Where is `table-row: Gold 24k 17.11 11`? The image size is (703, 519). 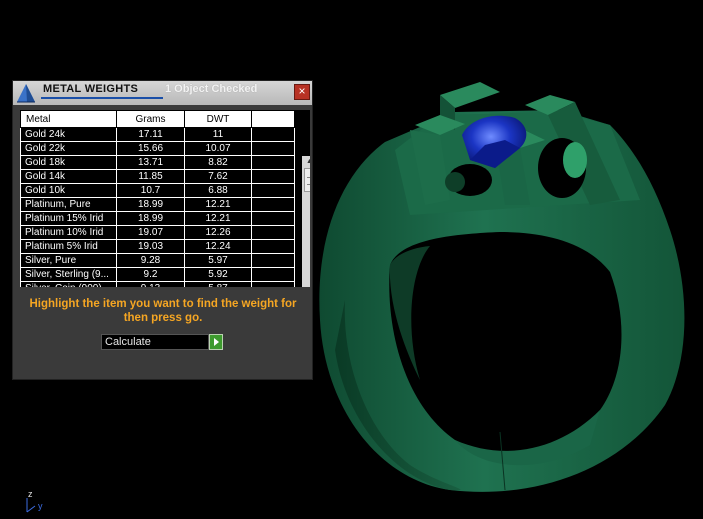
table-row: Gold 24k 17.11 11 is located at coordinates (157, 134).